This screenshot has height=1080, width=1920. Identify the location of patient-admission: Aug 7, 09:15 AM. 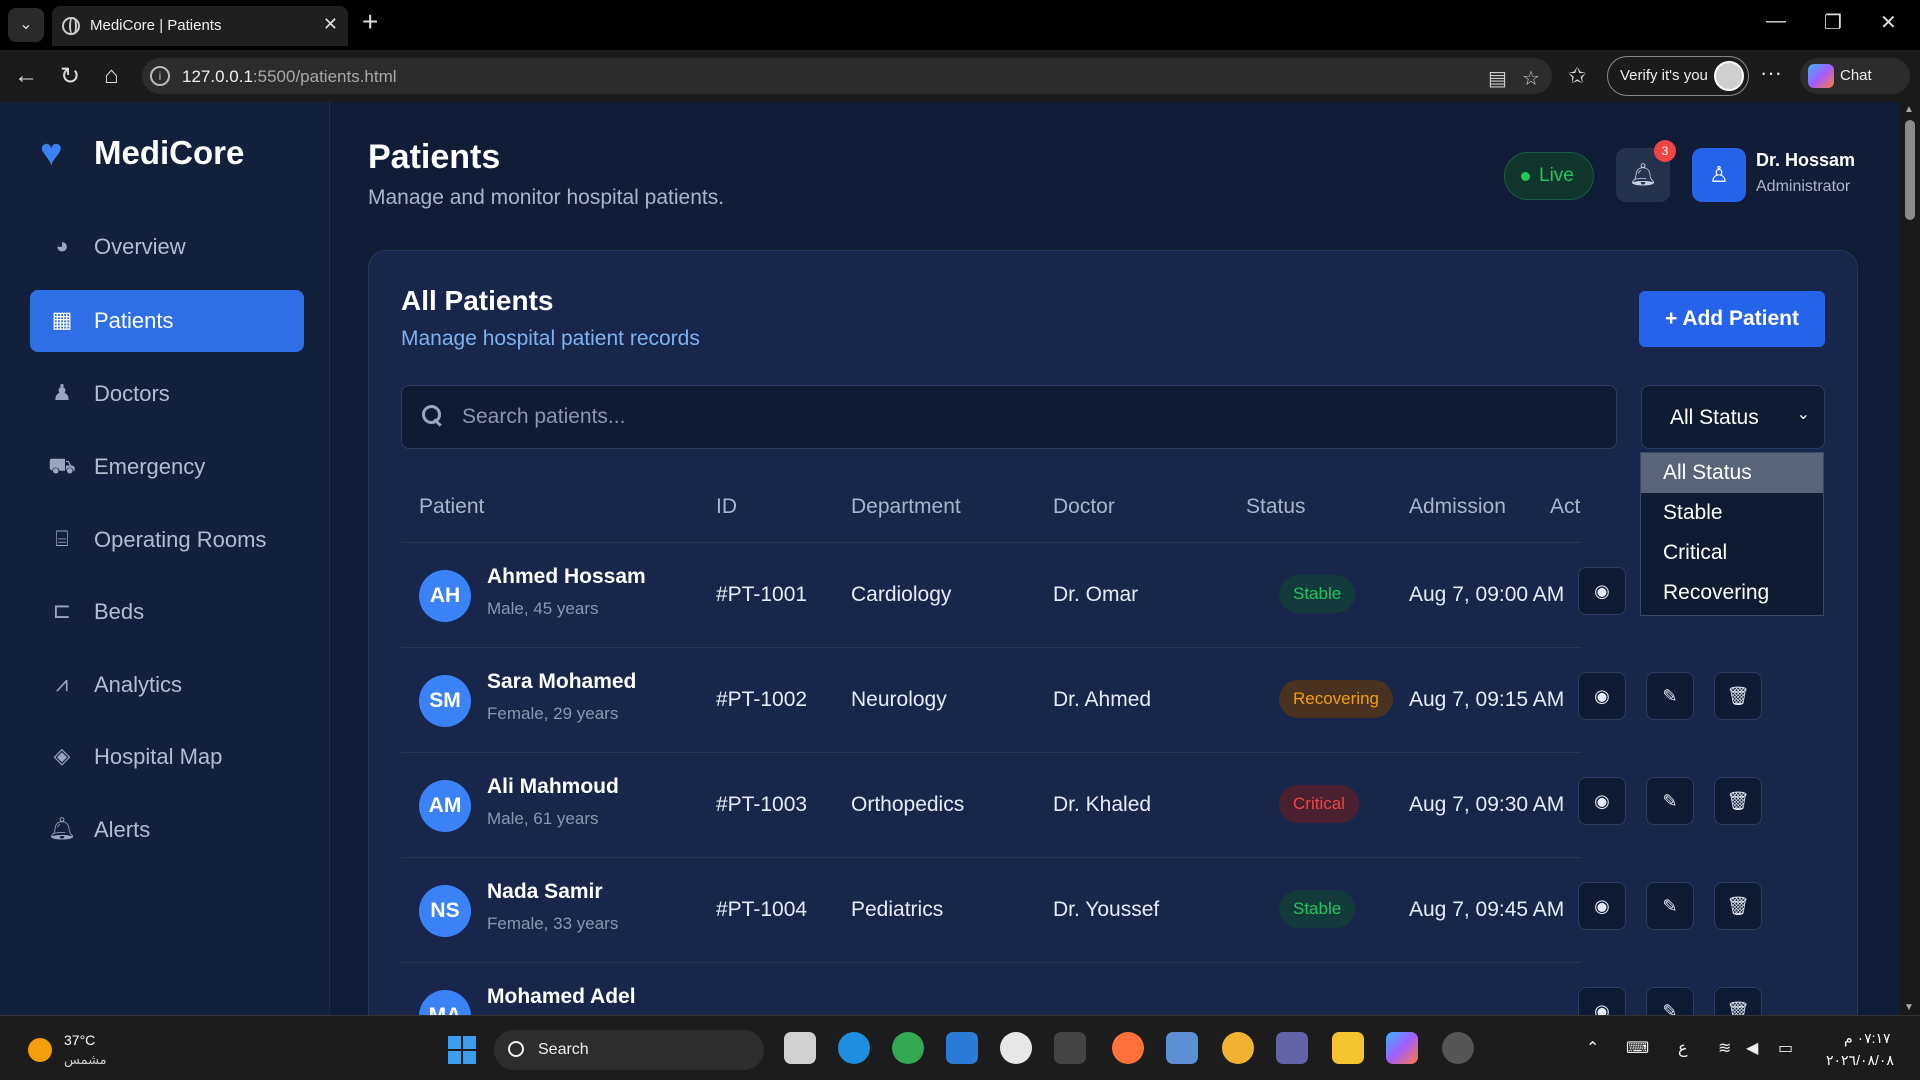
(1487, 699).